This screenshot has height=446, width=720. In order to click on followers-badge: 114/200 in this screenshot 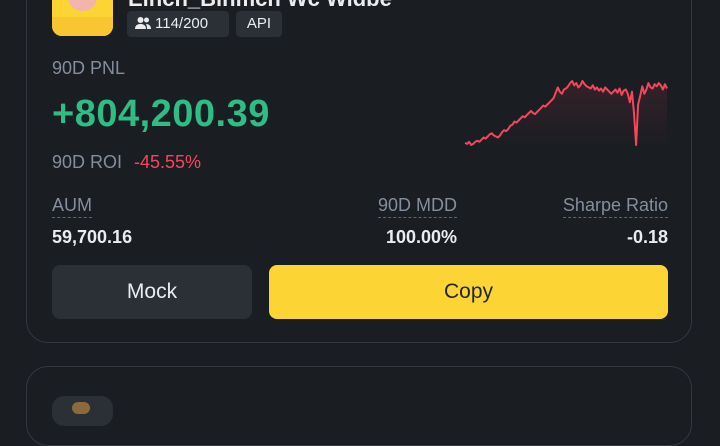, I will do `click(178, 24)`.